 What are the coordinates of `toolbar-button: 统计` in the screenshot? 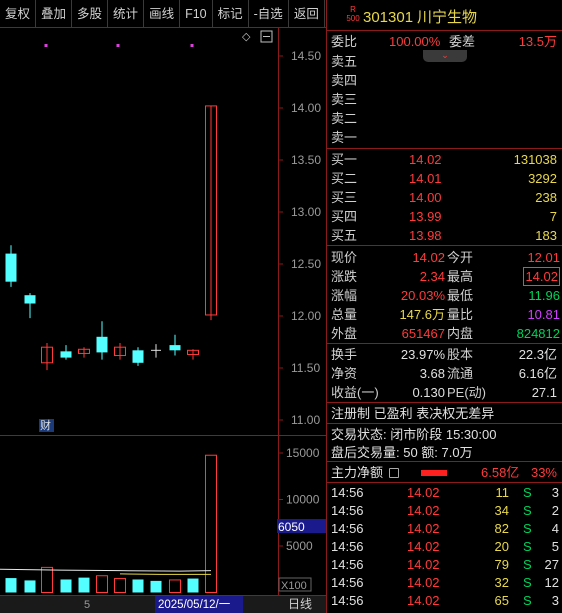 It's located at (126, 14).